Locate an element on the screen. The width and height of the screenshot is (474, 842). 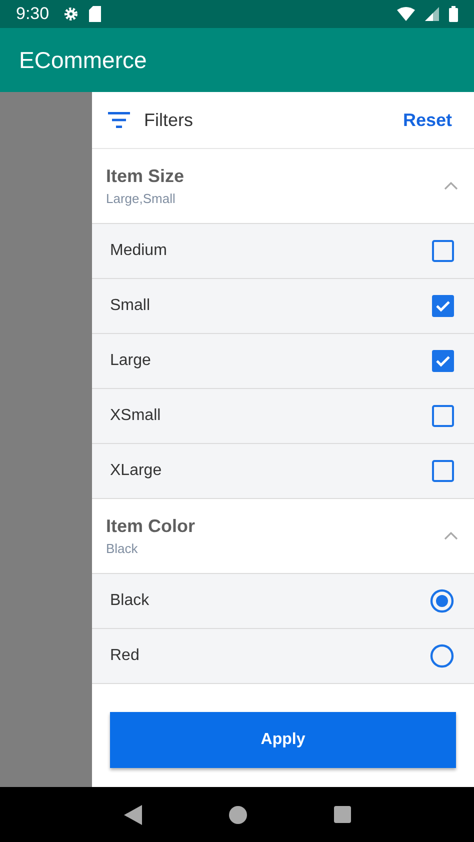
option-row: XLarge is located at coordinates (283, 471).